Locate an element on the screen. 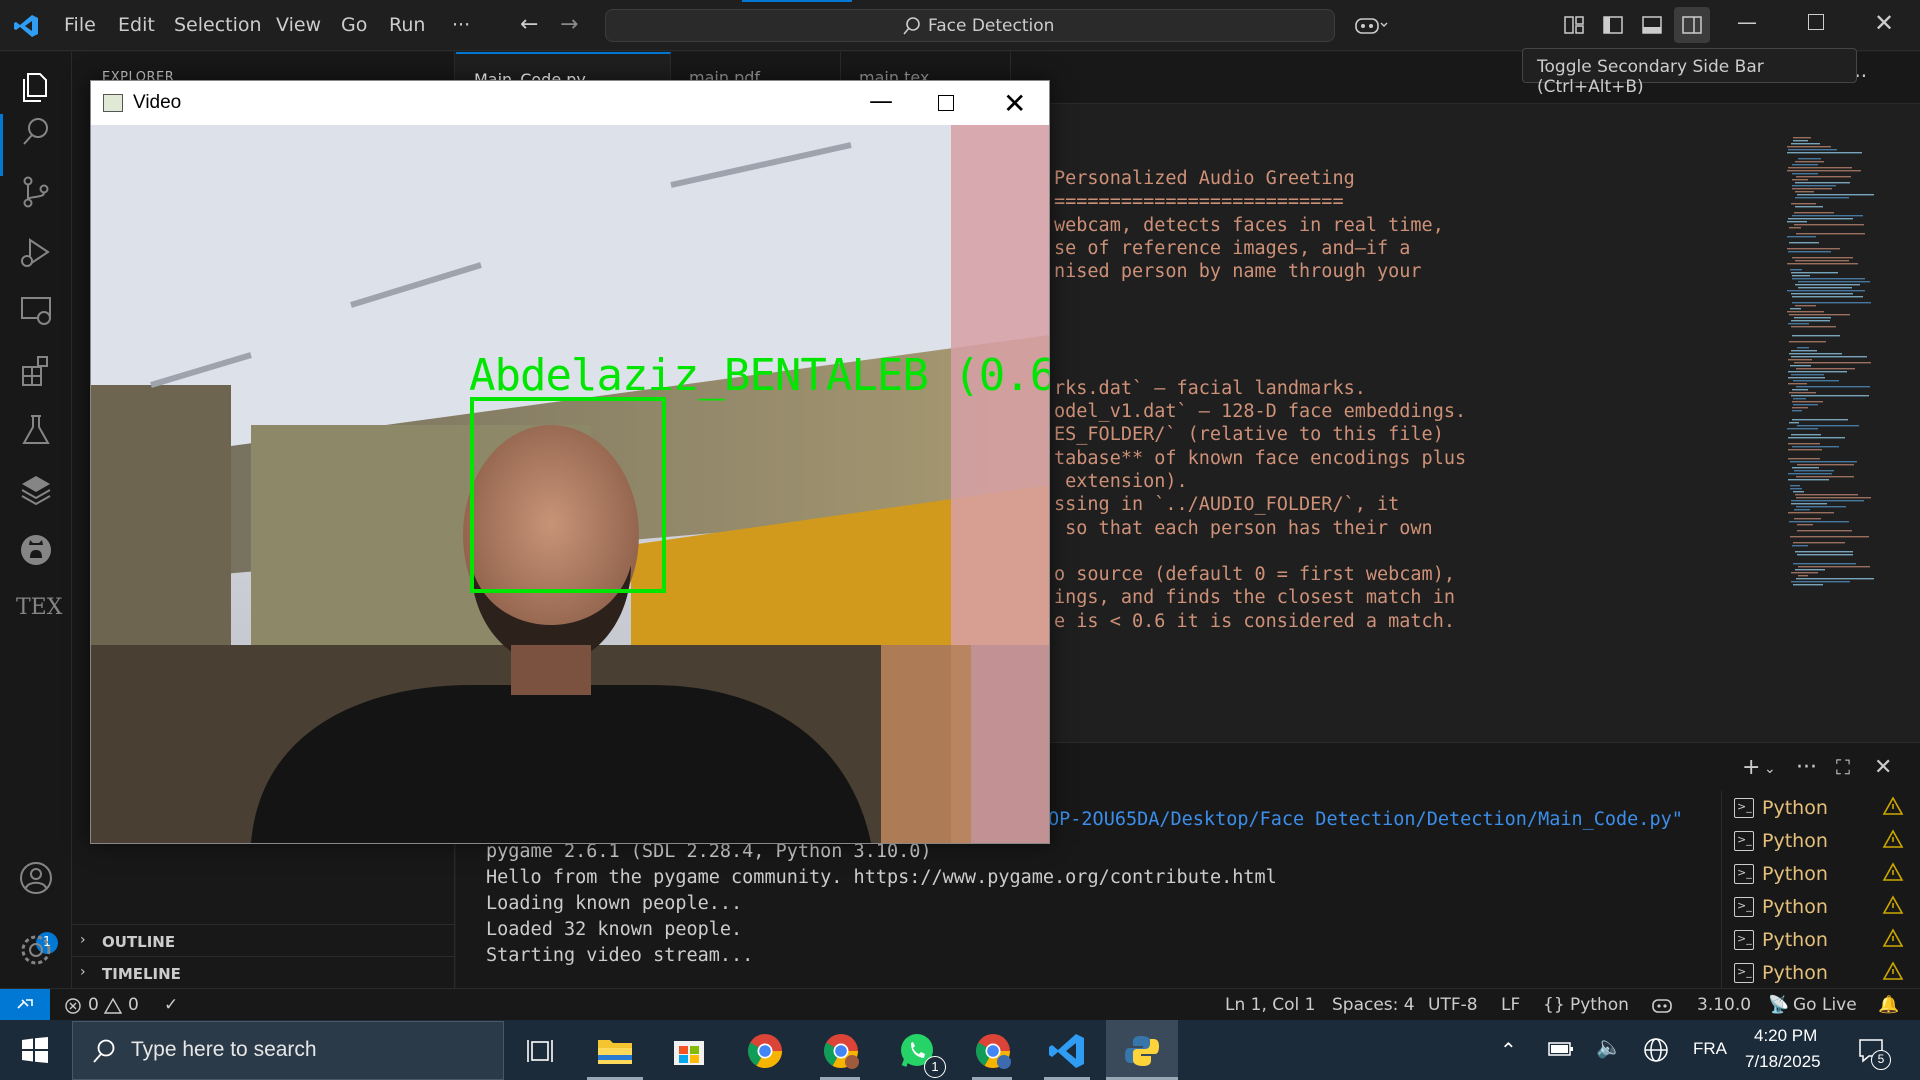 The width and height of the screenshot is (1920, 1080). language-mode: Python is located at coordinates (1599, 1005).